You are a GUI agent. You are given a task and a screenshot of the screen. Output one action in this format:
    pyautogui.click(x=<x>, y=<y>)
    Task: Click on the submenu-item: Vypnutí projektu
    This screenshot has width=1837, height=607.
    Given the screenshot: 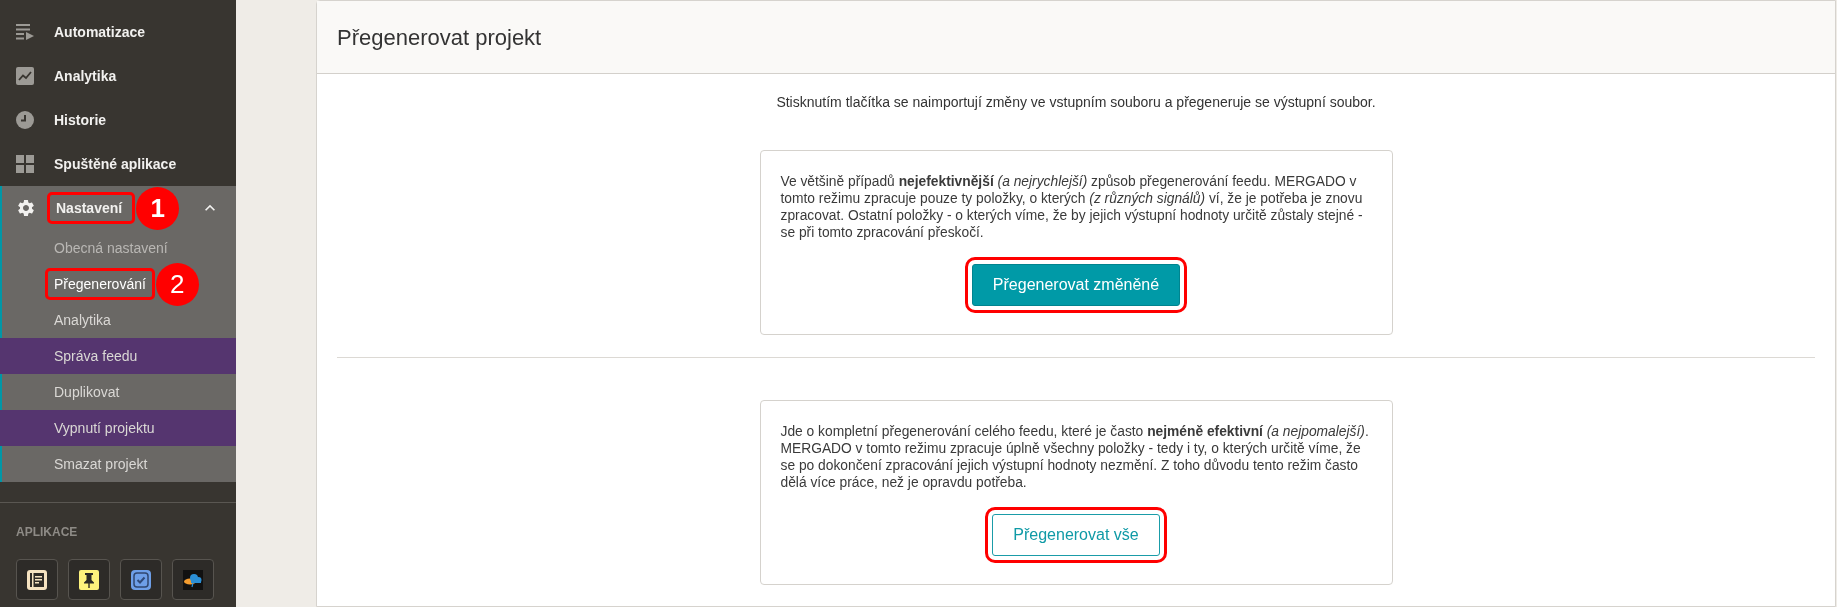 What is the action you would take?
    pyautogui.click(x=118, y=428)
    